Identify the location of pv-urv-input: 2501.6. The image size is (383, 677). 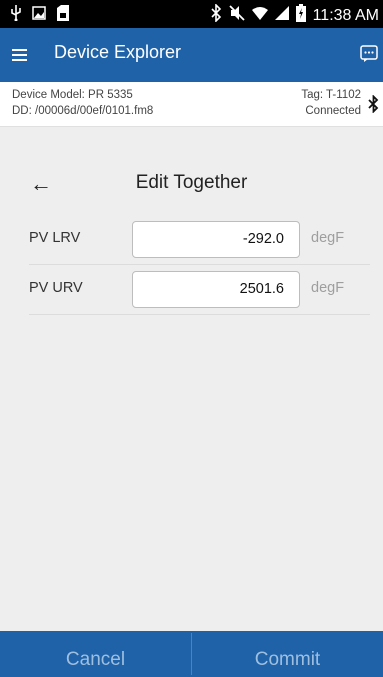
(216, 289).